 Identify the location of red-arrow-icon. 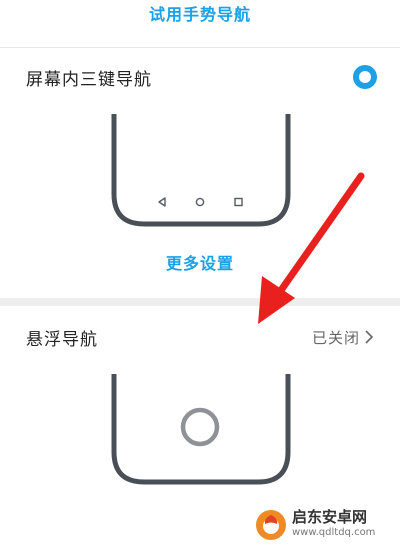
(311, 248).